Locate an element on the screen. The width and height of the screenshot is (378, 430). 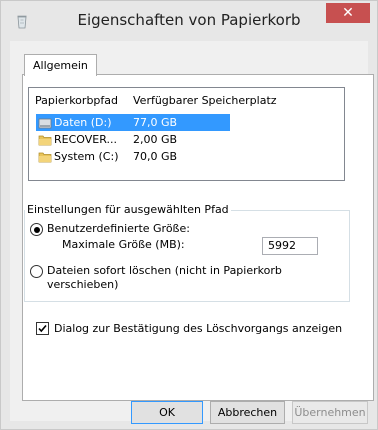
row-name: Daten (D:) is located at coordinates (83, 122).